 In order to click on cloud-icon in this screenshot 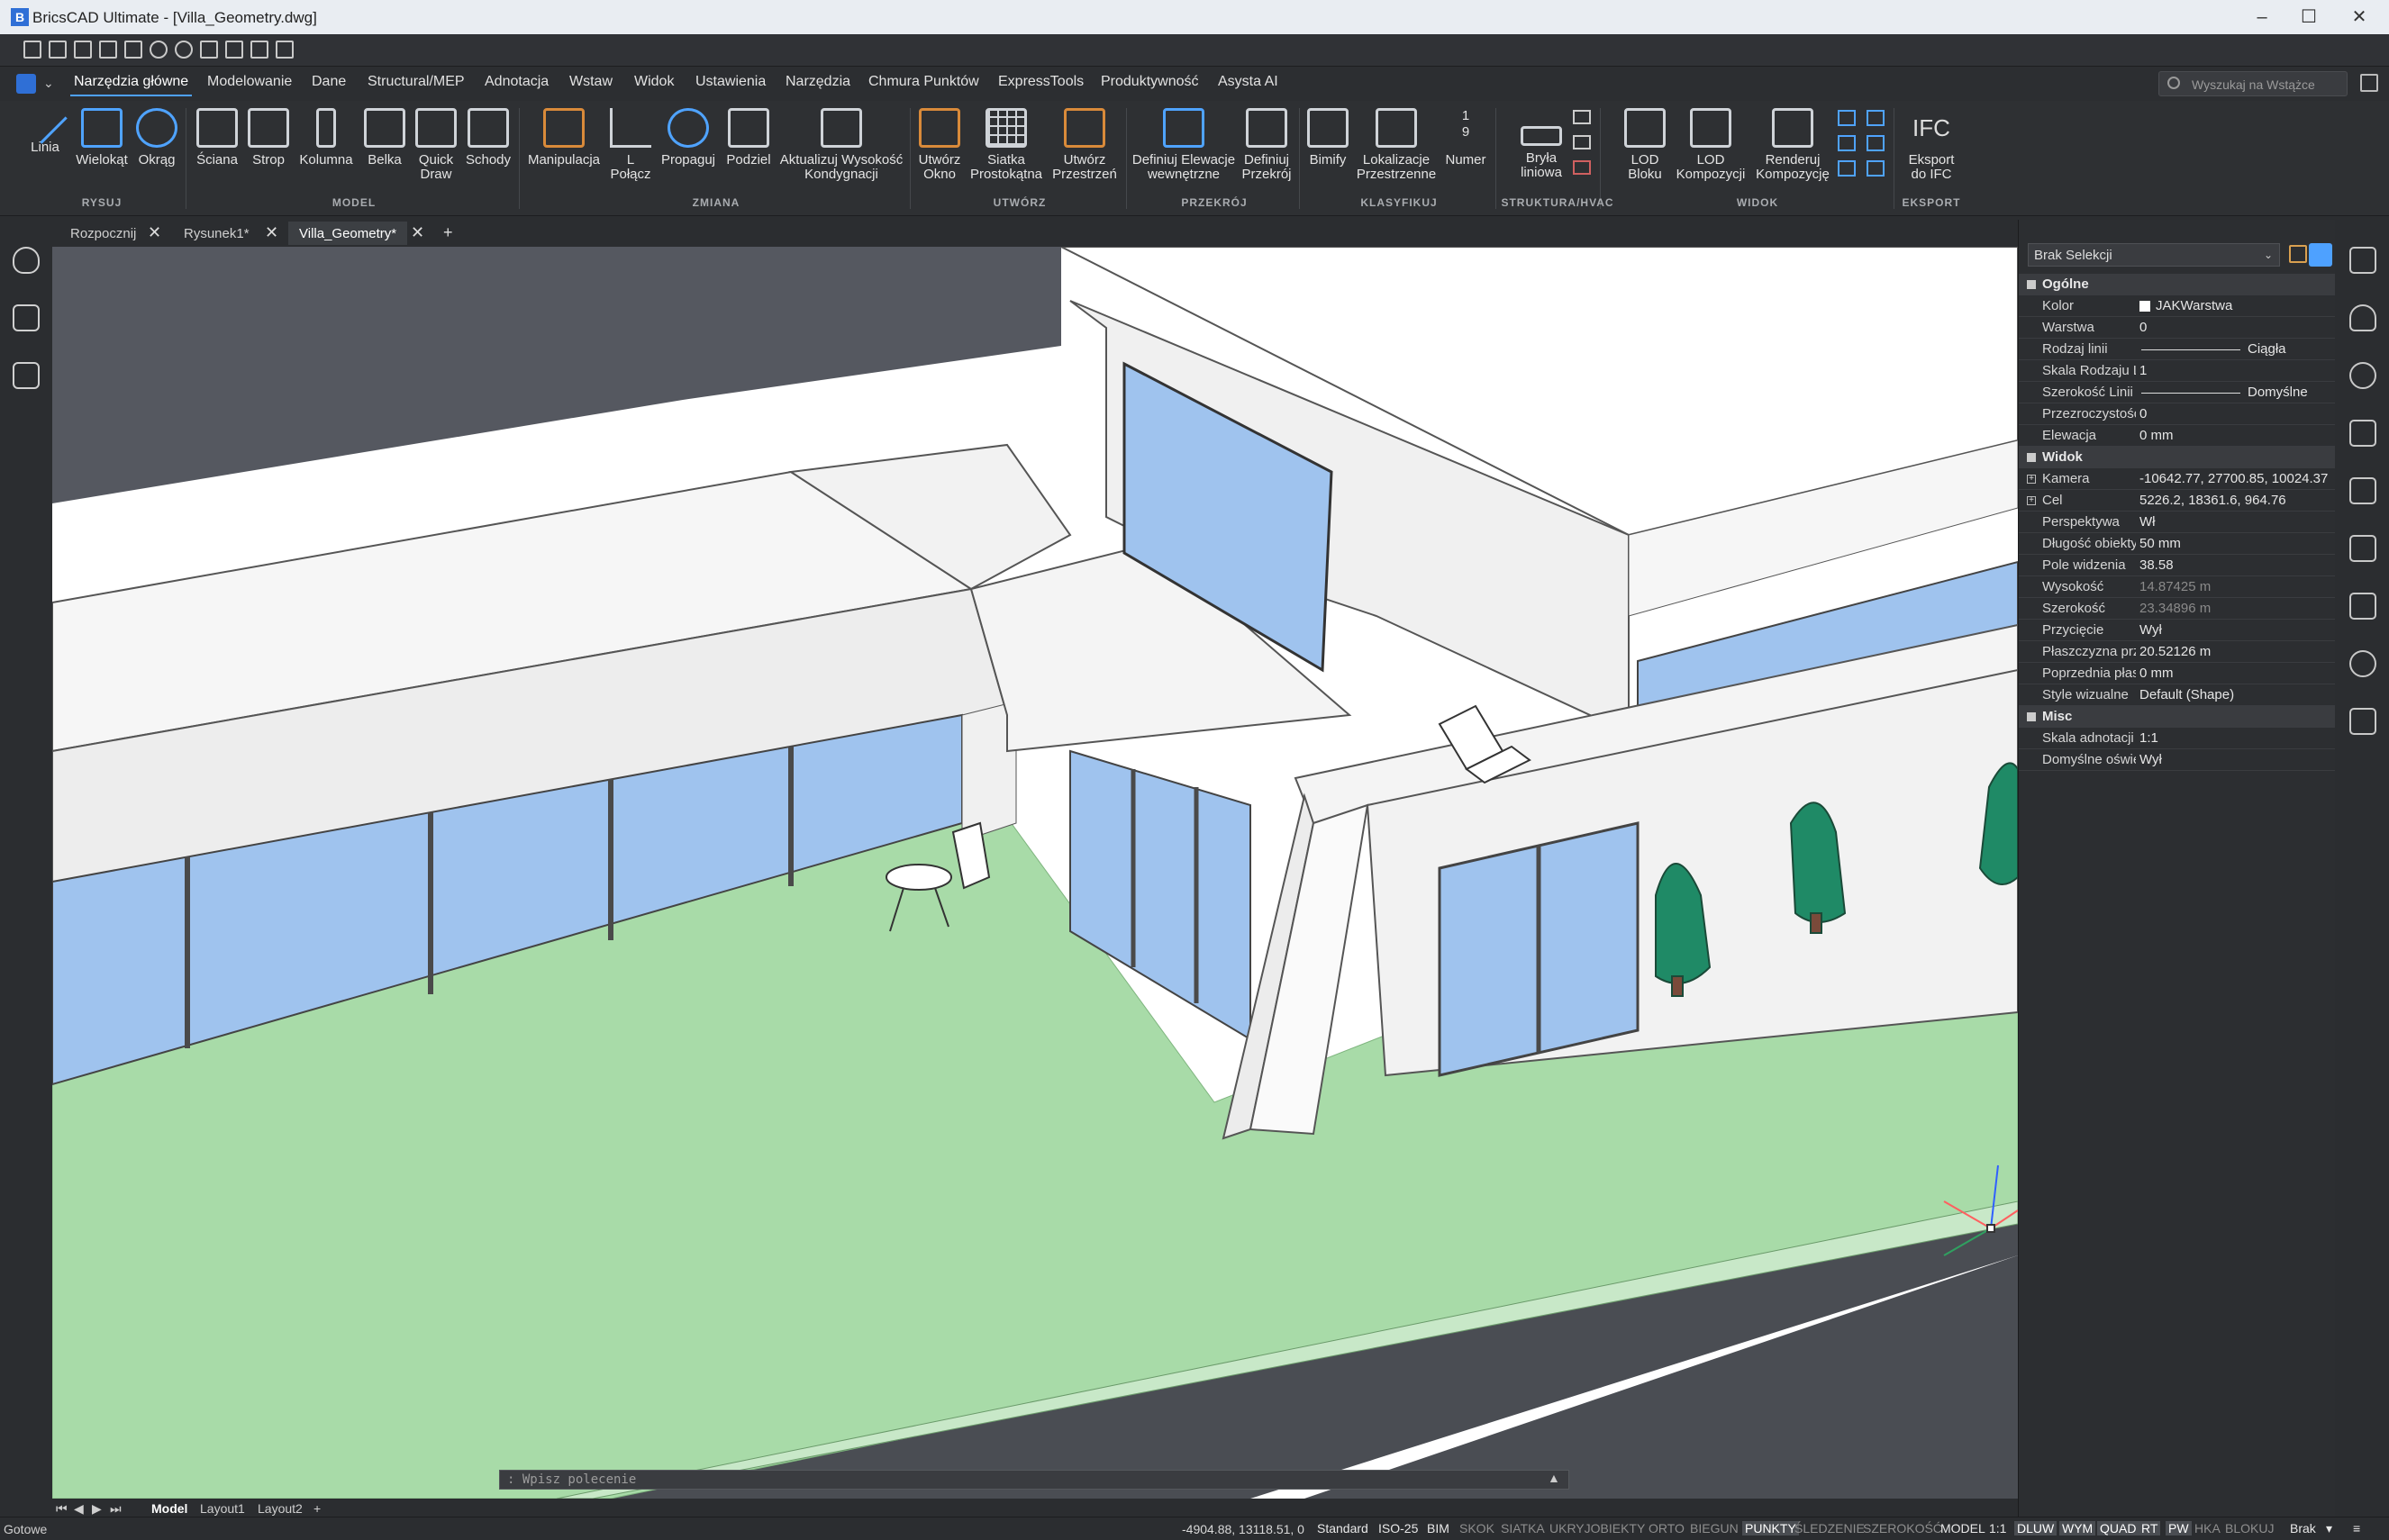, I will do `click(2362, 663)`.